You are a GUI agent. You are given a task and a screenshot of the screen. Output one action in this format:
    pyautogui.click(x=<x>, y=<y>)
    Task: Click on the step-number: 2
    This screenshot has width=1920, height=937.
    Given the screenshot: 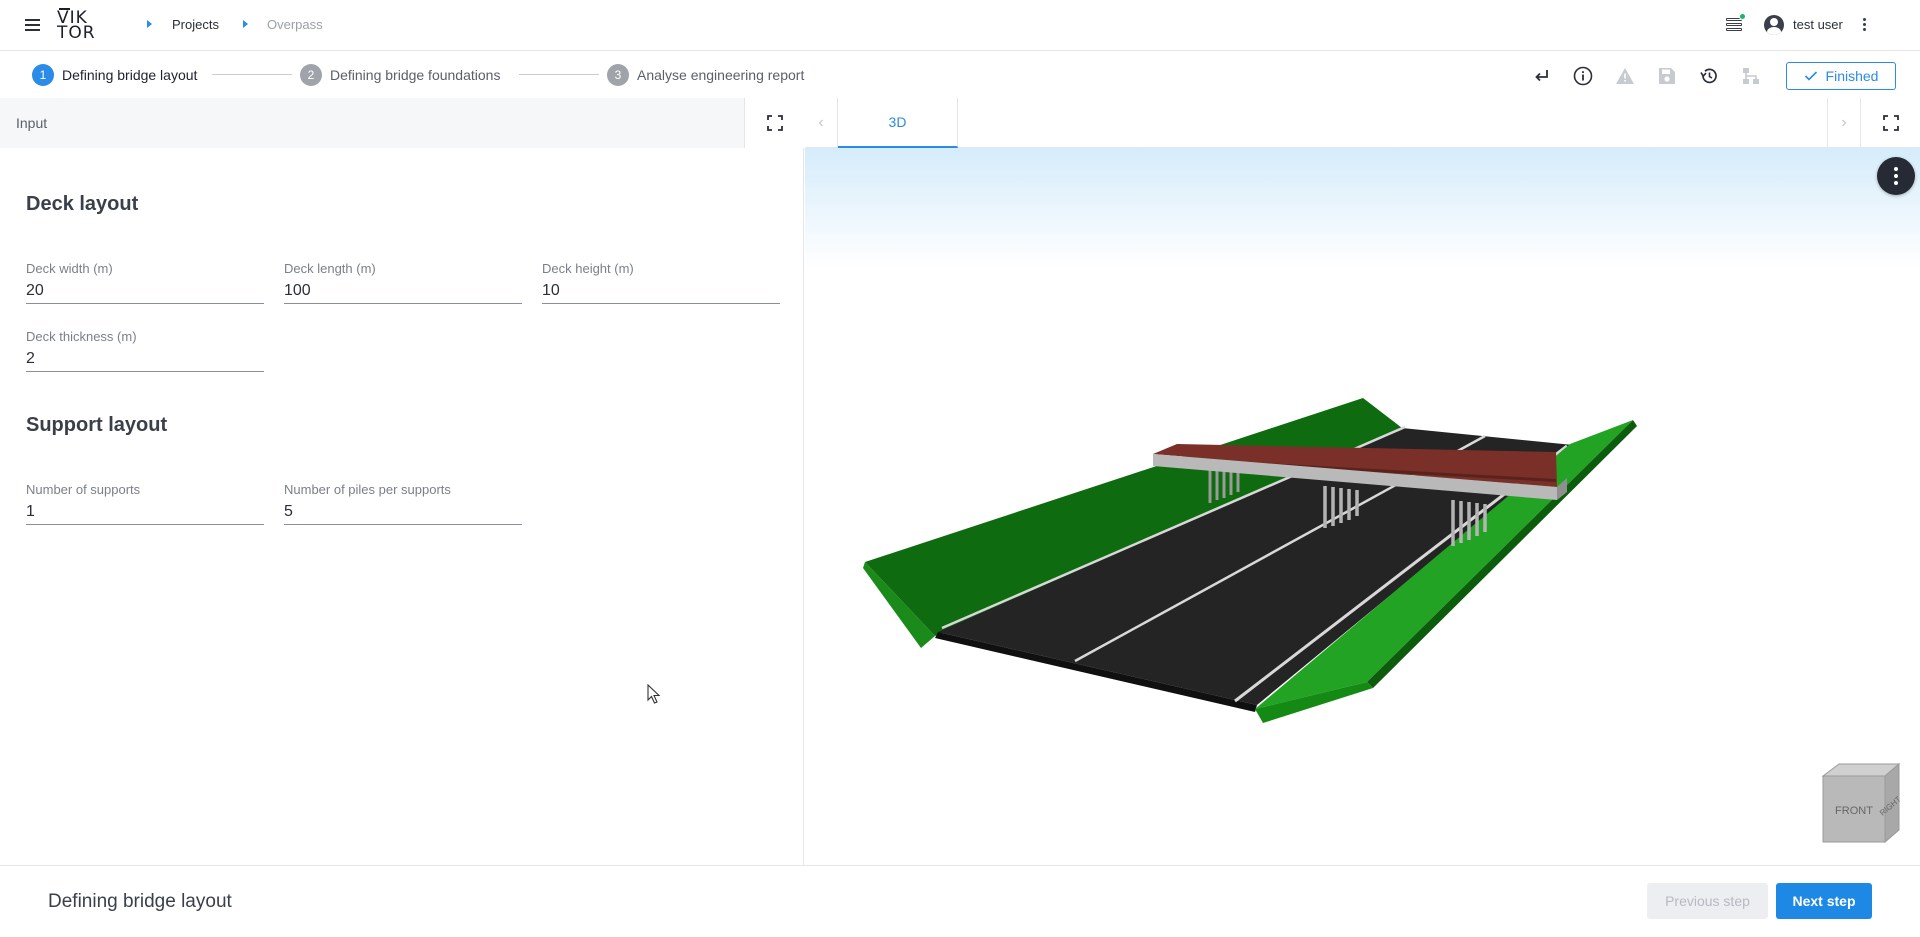 What is the action you would take?
    pyautogui.click(x=311, y=75)
    